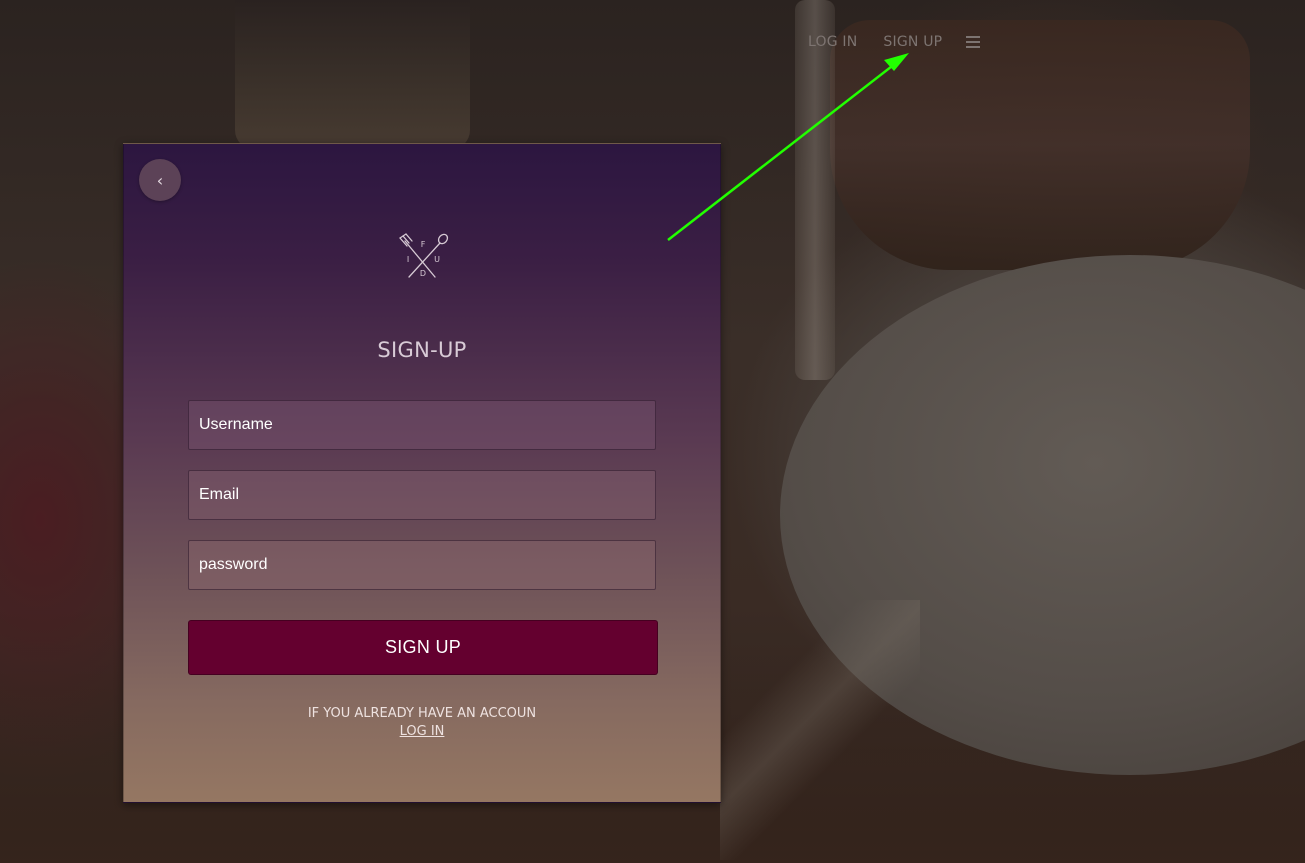 The height and width of the screenshot is (863, 1305). Describe the element at coordinates (820, 730) in the screenshot. I see `fork-image` at that location.